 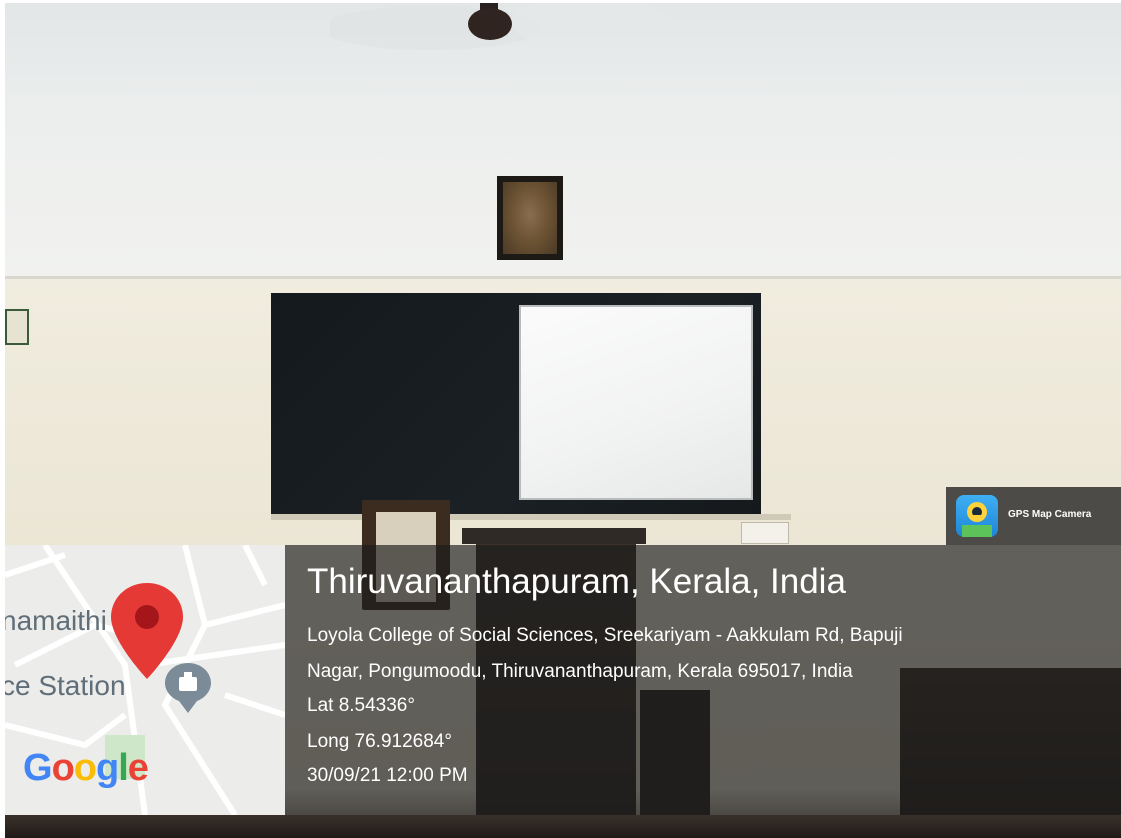 I want to click on wall-divider, so click(x=560, y=277).